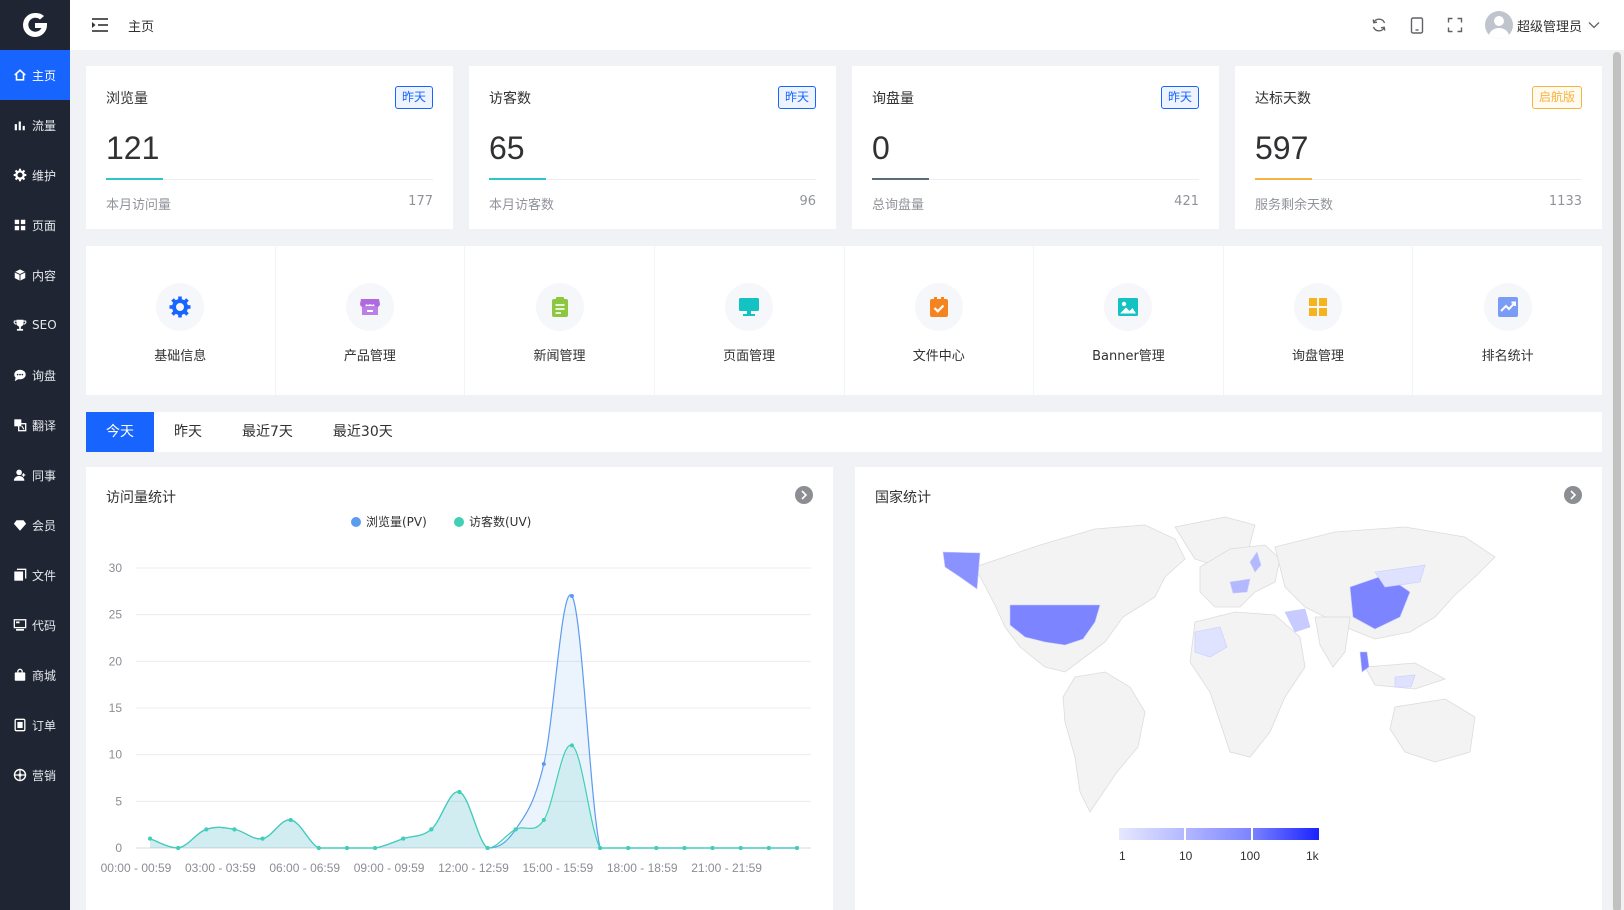 The width and height of the screenshot is (1624, 910). I want to click on quick-link: Banner管理, so click(1129, 320).